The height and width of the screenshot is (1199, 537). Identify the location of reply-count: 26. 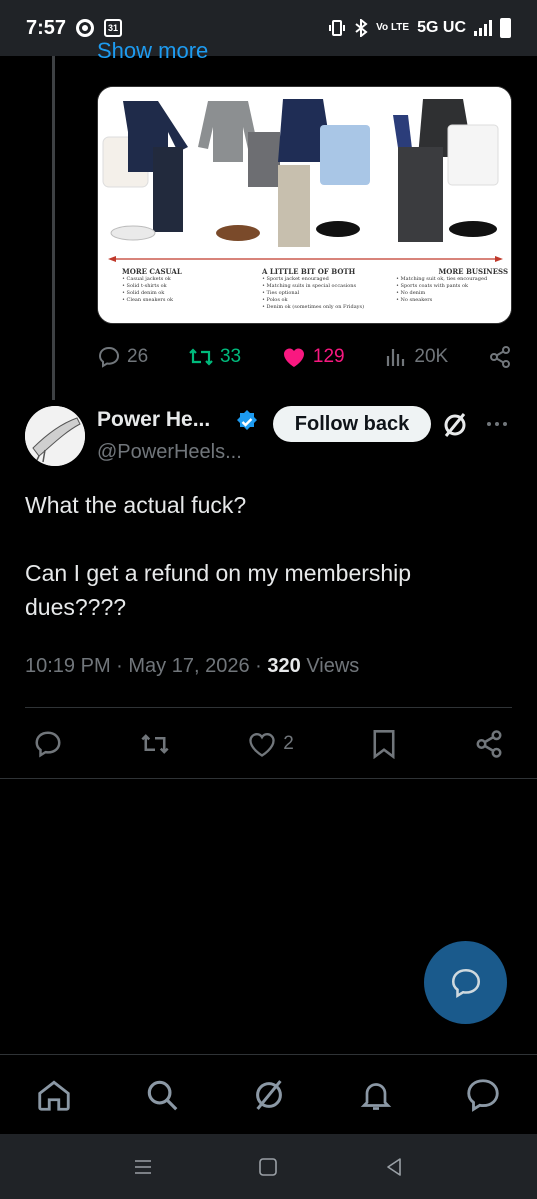
(138, 356).